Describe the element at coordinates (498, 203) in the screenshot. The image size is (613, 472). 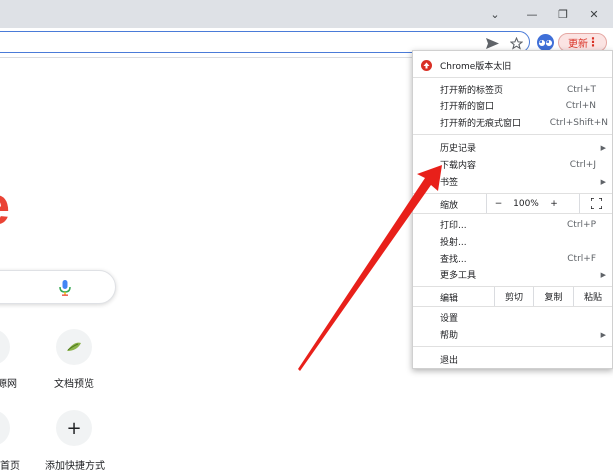
I see `zoom-out-button: −` at that location.